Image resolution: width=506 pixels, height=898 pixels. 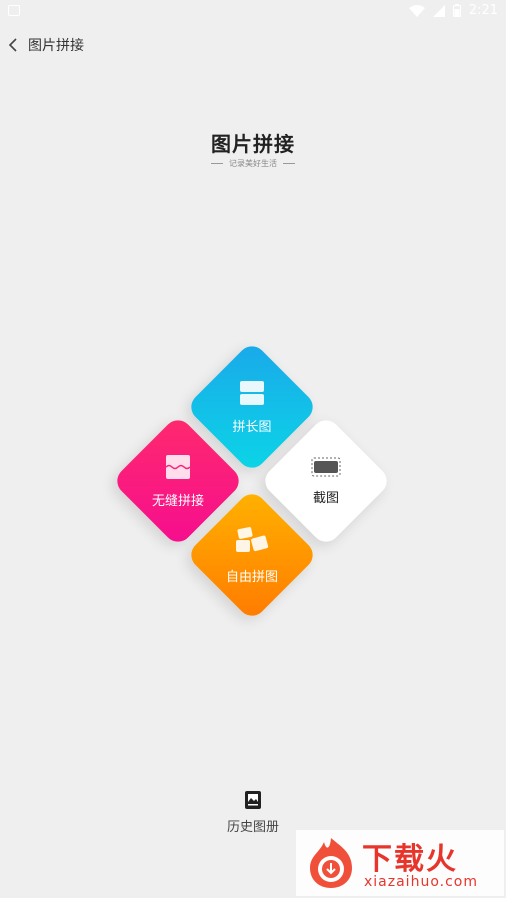 I want to click on history-album-label: 历史图册, so click(x=252, y=827).